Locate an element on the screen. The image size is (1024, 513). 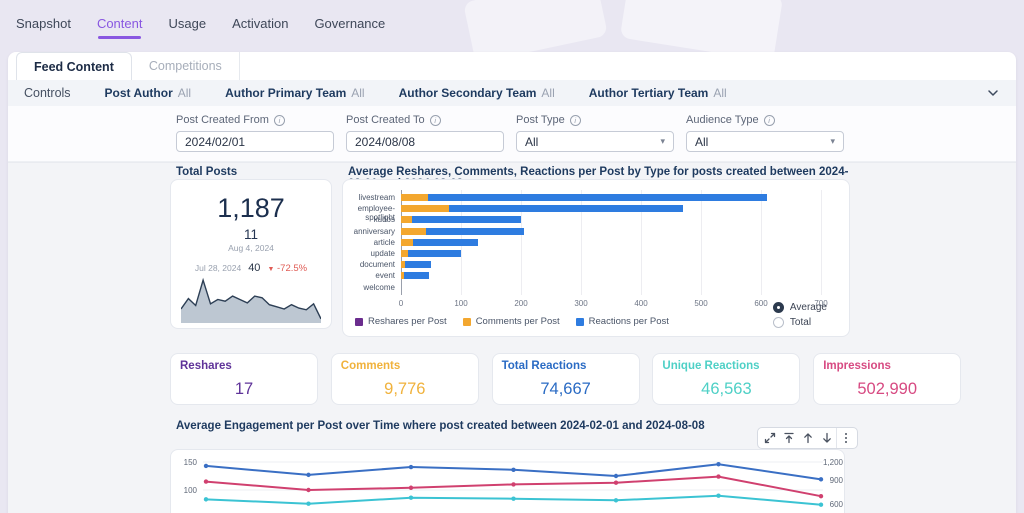
legend-item-reactions-per-post: Reactions per Post is located at coordinates (622, 321).